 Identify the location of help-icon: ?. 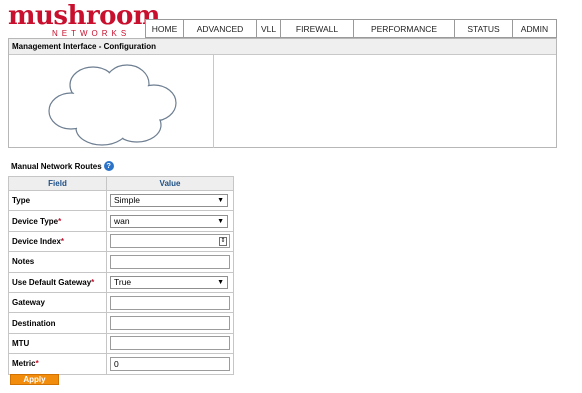
(108, 166).